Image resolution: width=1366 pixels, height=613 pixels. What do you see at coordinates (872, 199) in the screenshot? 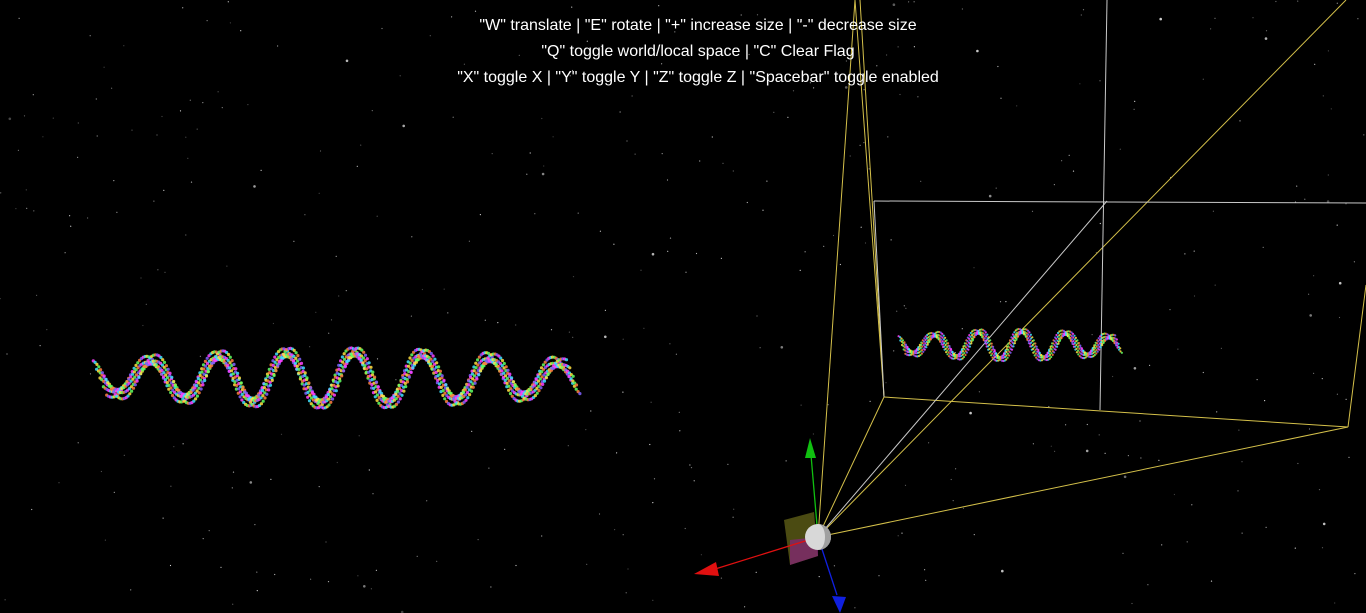
I see `frustum-edge` at bounding box center [872, 199].